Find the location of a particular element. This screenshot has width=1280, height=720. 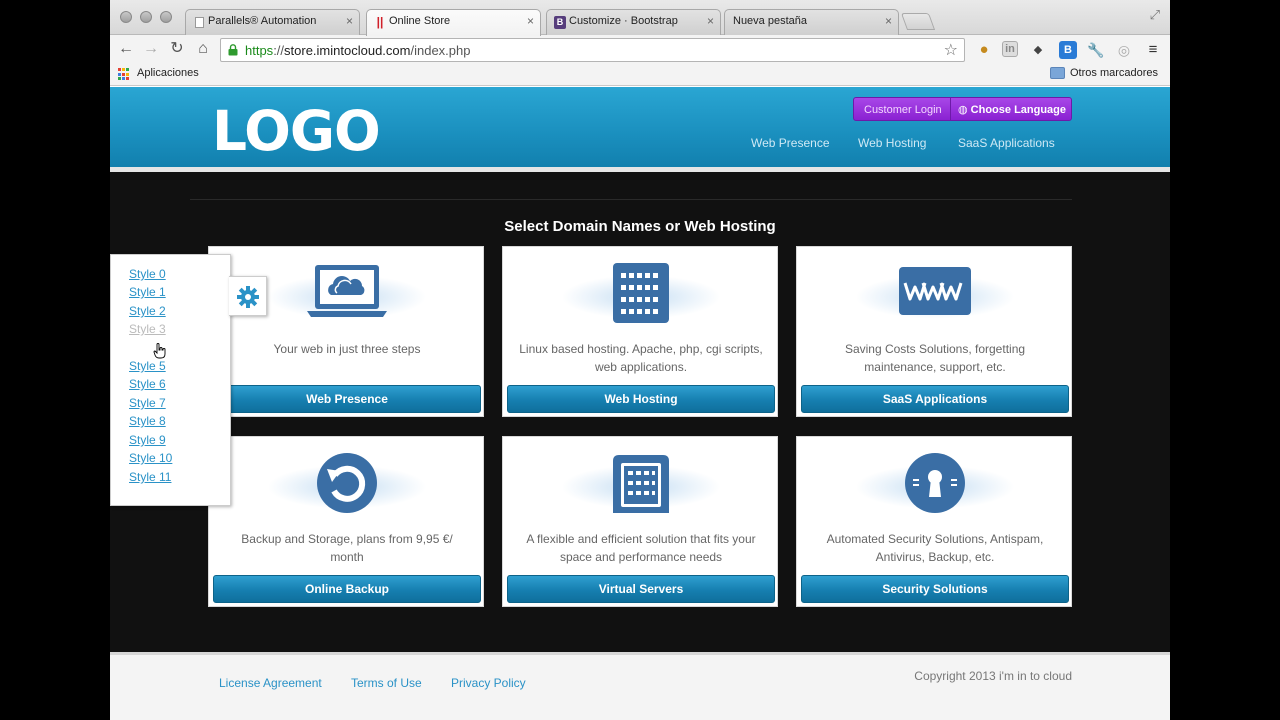

url-text: https://store.imintocloud.com/index.php is located at coordinates (358, 50).